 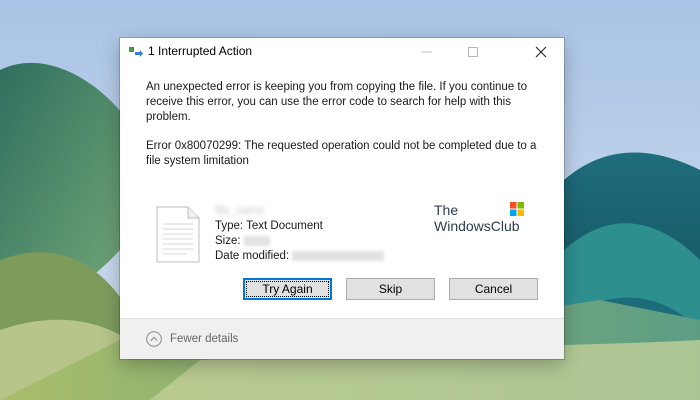 I want to click on dialog-footer: Fewer details, so click(x=342, y=338).